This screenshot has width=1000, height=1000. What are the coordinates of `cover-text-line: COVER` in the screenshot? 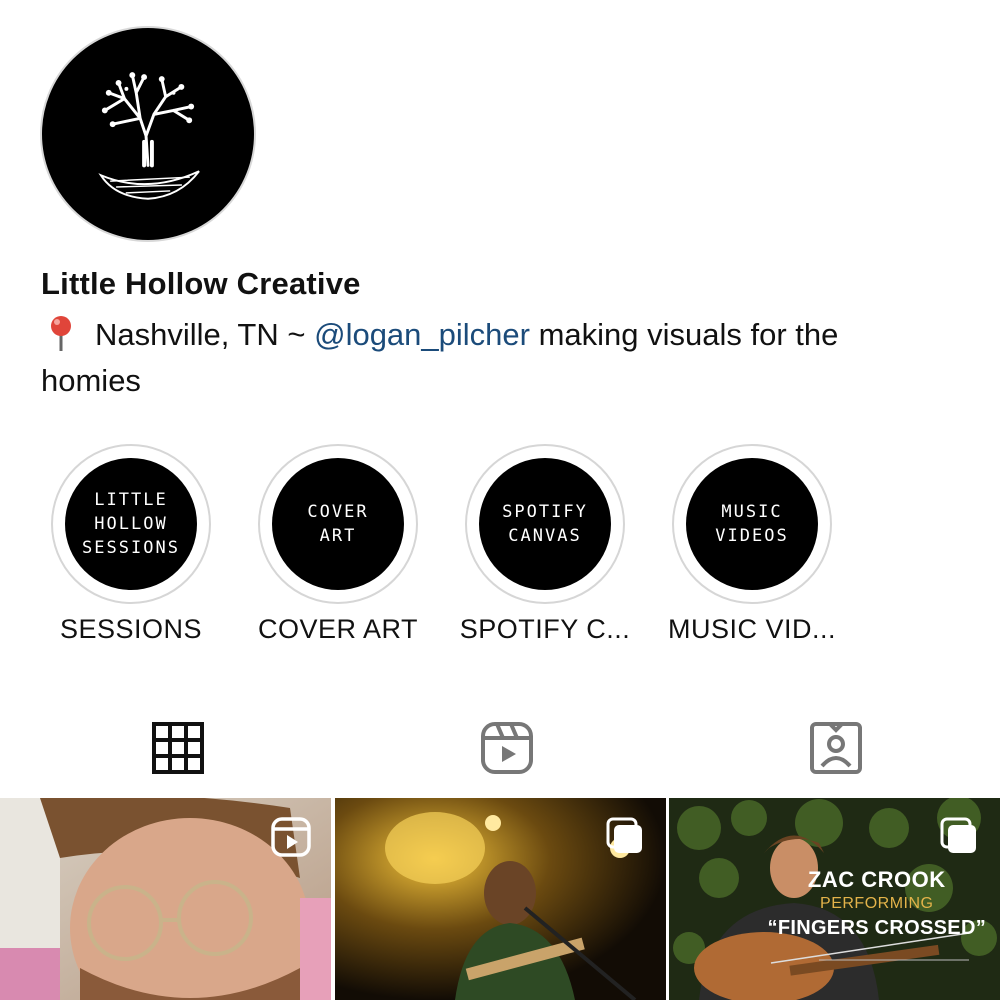 It's located at (338, 512).